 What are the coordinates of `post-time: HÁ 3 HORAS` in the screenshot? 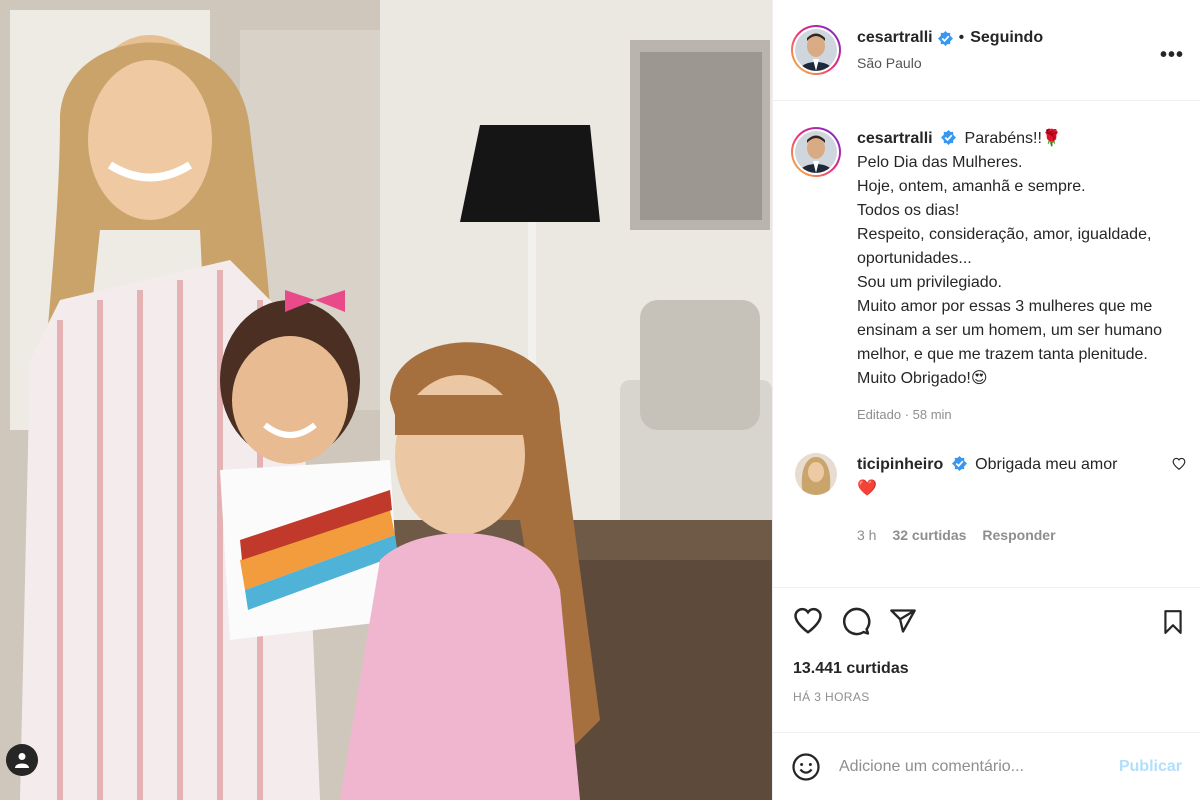 It's located at (831, 697).